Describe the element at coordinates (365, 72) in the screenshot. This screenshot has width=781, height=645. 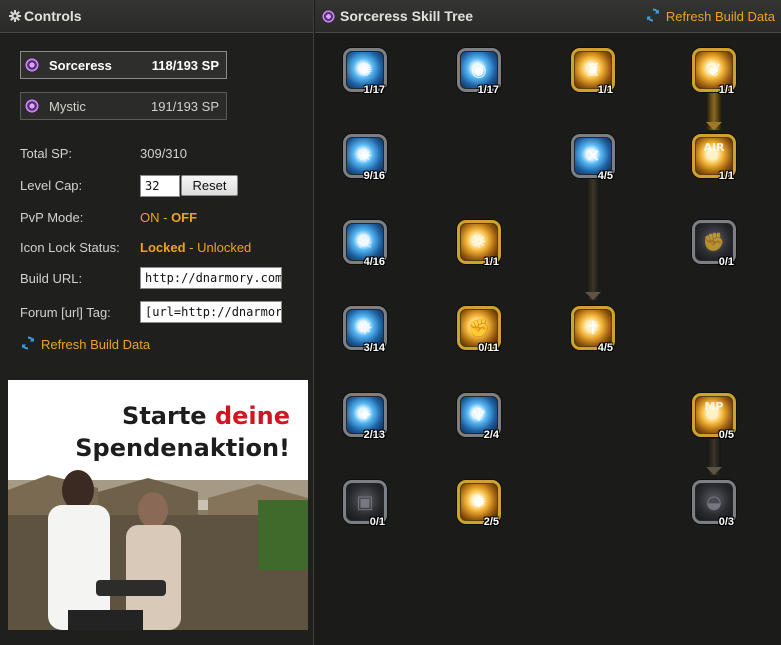
I see `skill-slot: ✺ 1/17` at that location.